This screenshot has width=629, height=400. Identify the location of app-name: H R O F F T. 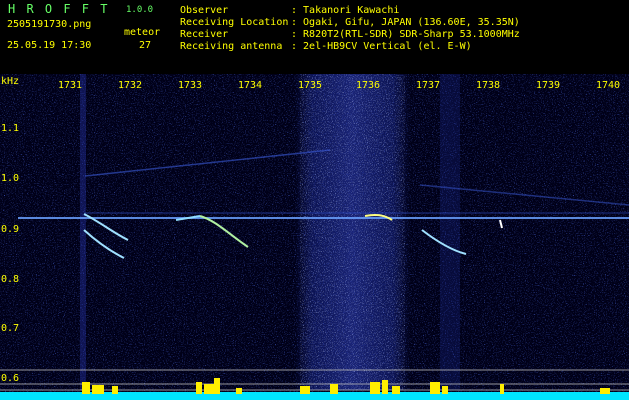
(59, 9).